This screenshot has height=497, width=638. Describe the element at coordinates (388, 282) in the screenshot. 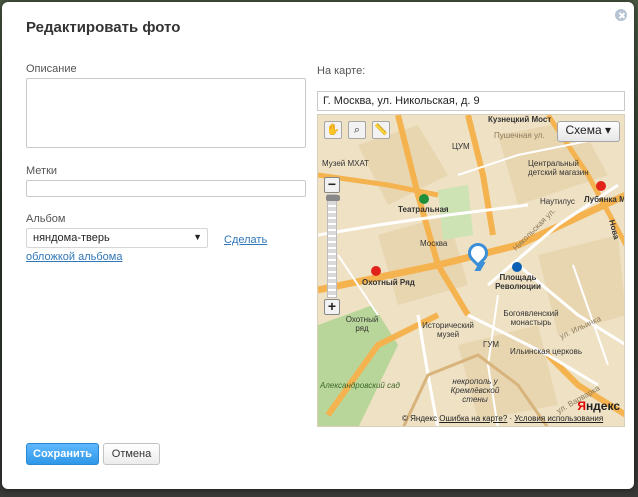

I see `map-place-okhotny-ryad: Охотный Ряд` at that location.